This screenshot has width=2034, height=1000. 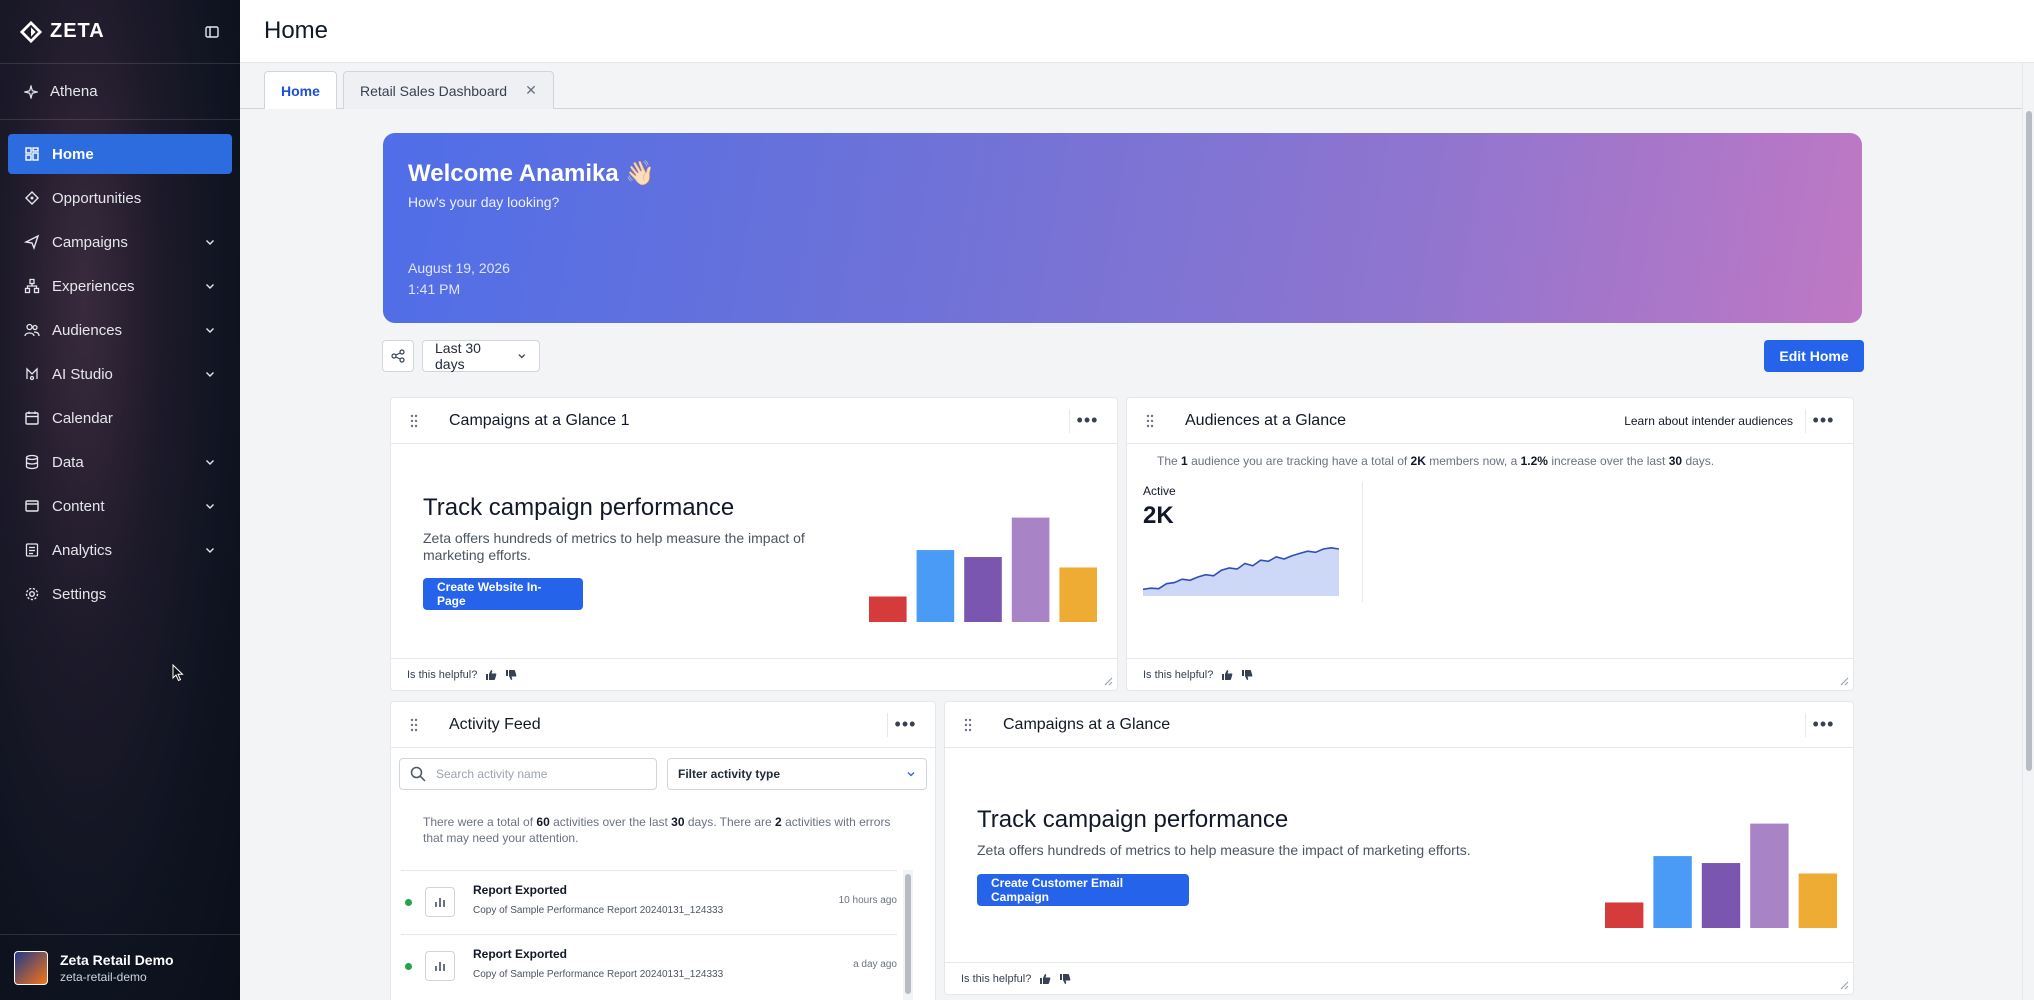 I want to click on sidebar-item-campaigns: Campaigns, so click(x=120, y=242).